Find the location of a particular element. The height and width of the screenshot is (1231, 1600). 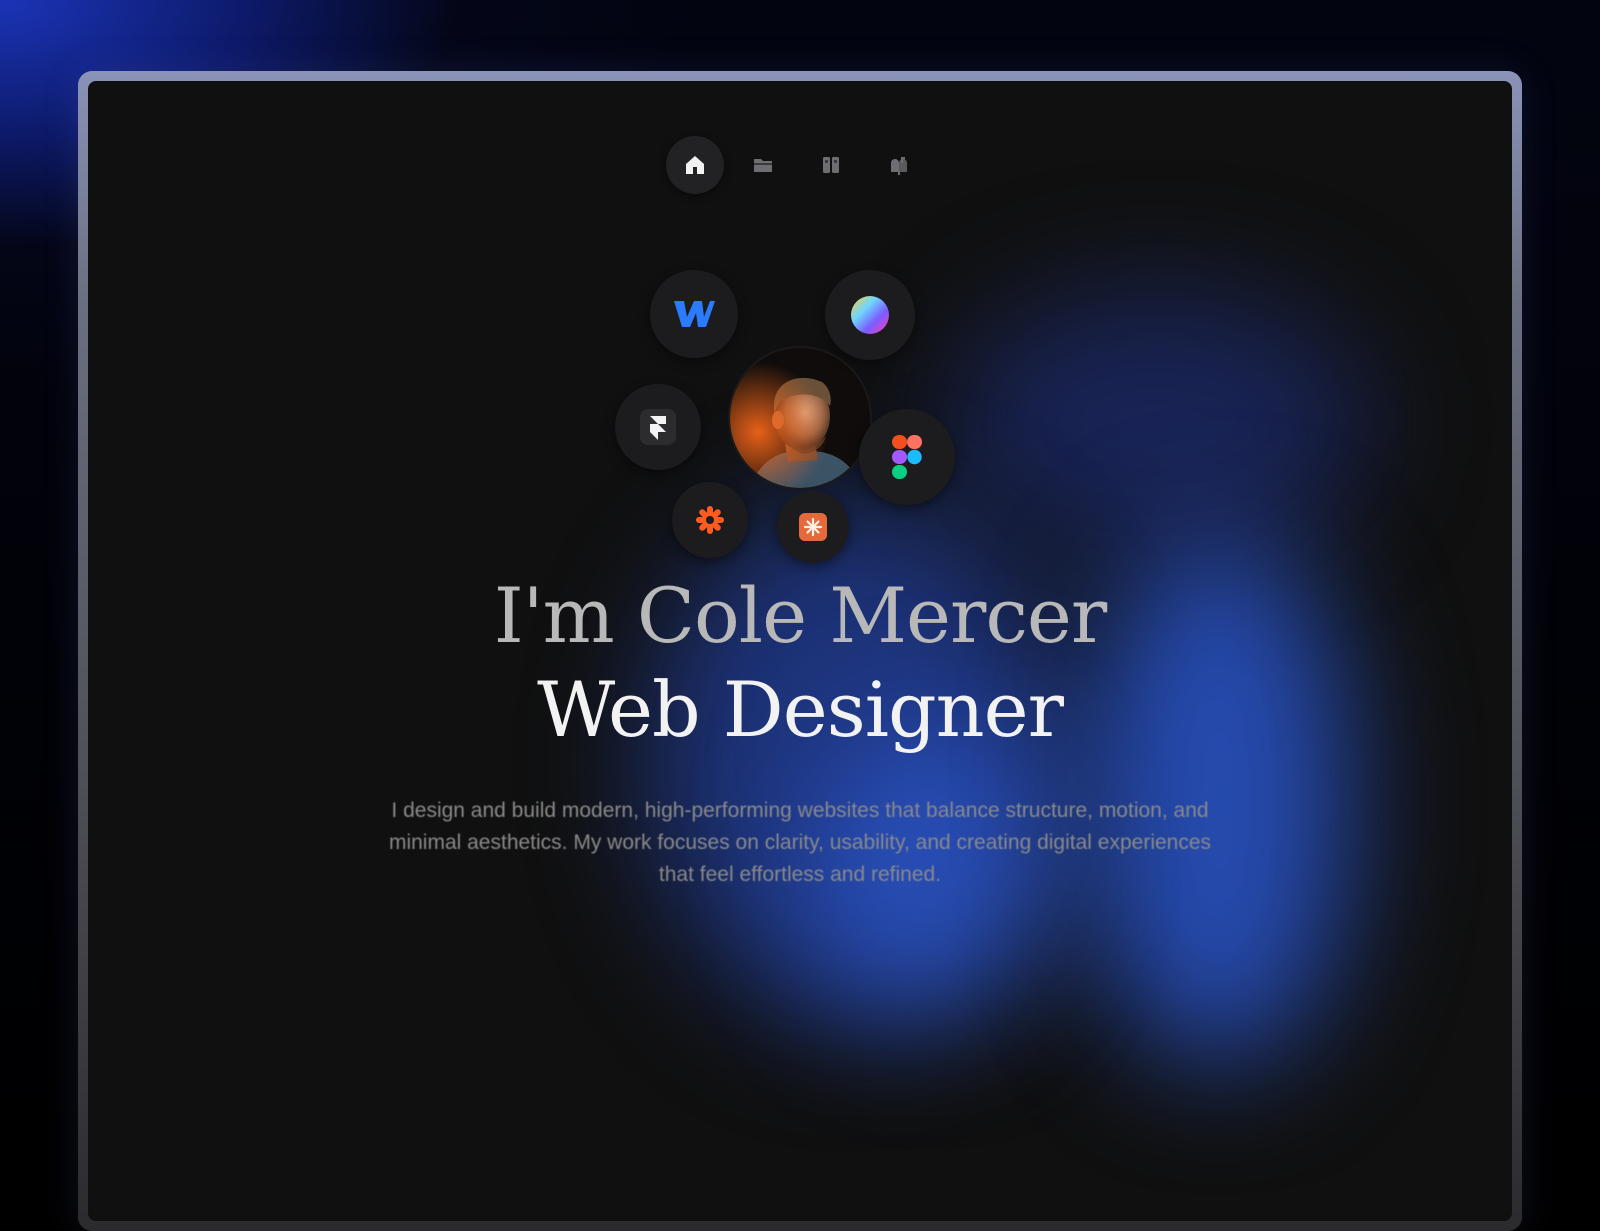

framer-icon is located at coordinates (658, 427).